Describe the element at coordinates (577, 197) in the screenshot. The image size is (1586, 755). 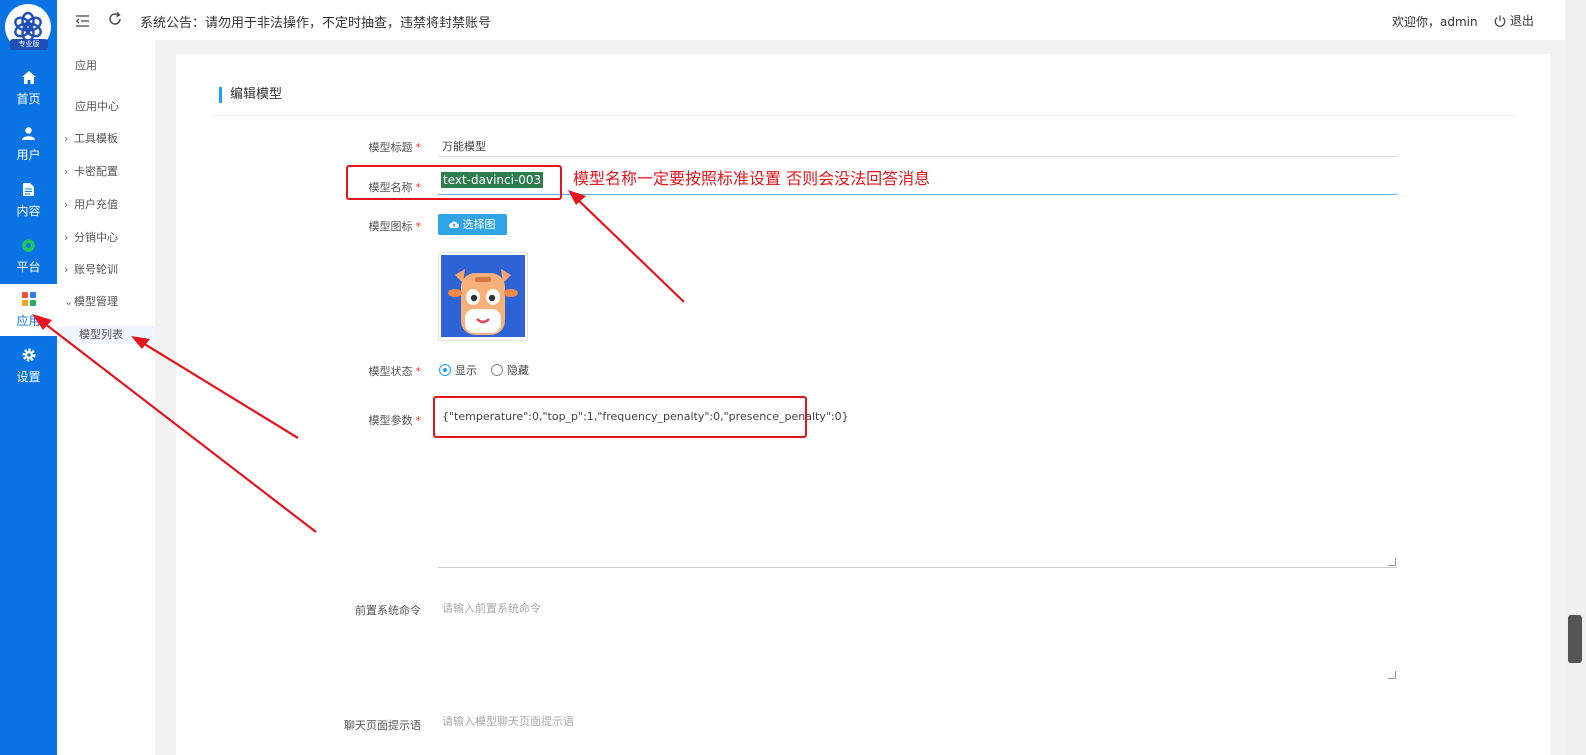
I see `arrowhead-model-name` at that location.